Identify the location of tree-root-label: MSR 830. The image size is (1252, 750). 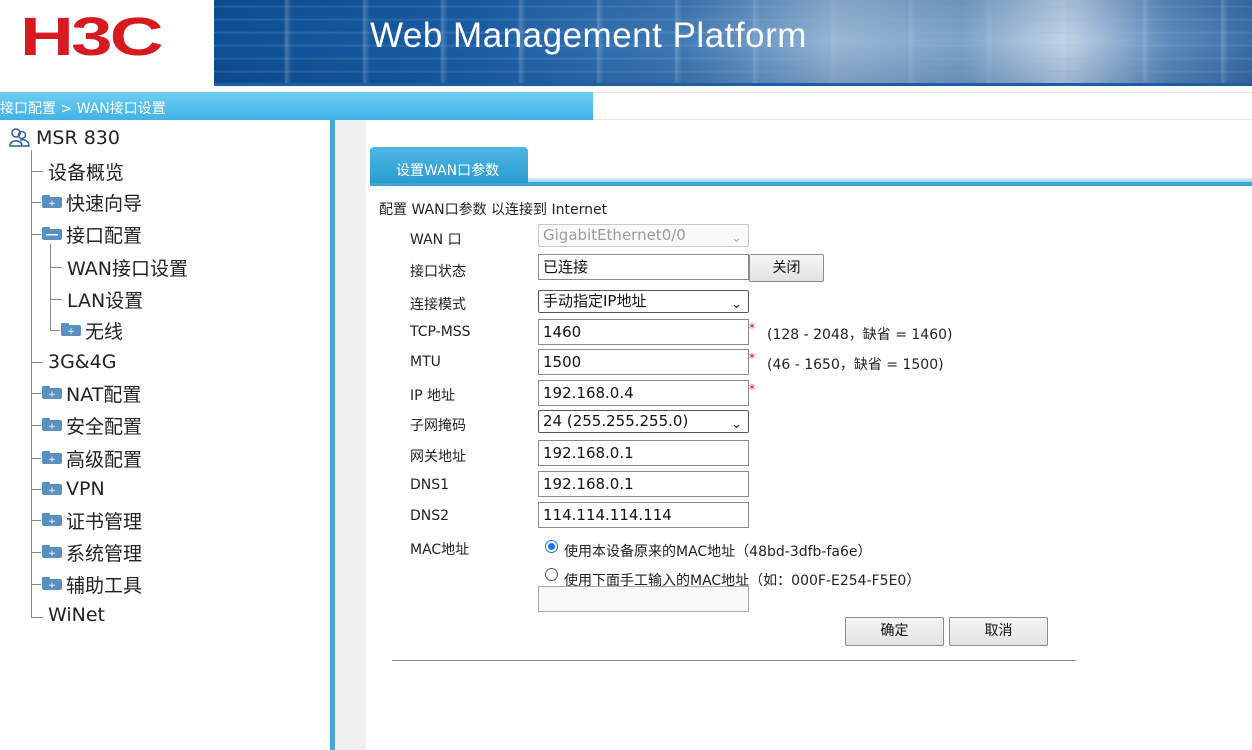
(78, 138).